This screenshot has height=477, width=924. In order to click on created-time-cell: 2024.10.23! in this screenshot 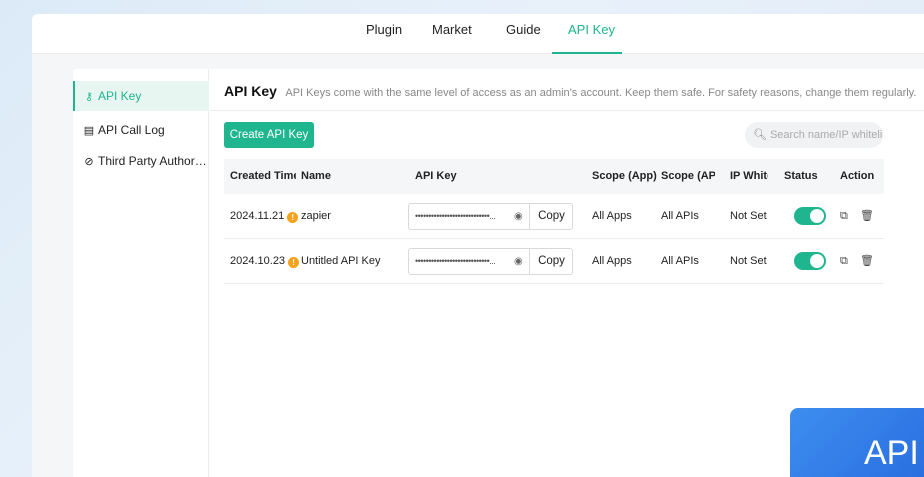, I will do `click(265, 261)`.